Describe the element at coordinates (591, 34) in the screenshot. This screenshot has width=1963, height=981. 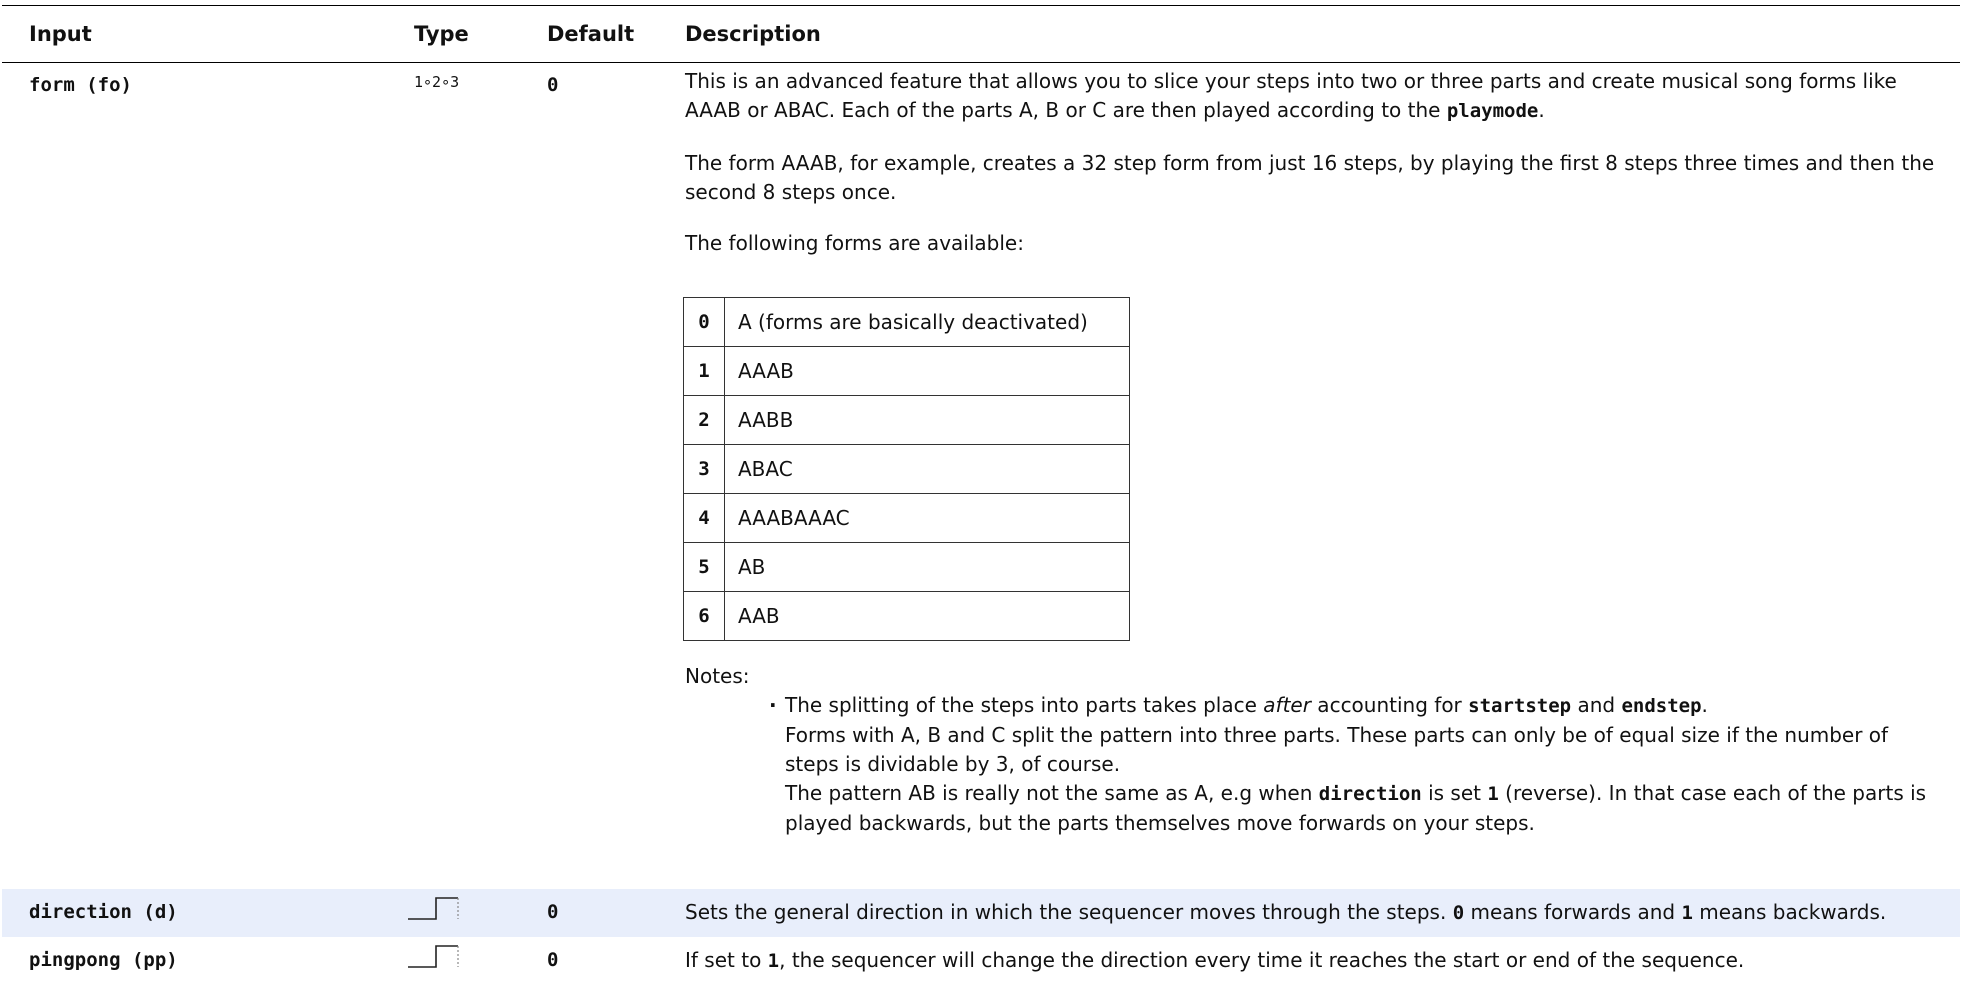
I see `header-default: Default` at that location.